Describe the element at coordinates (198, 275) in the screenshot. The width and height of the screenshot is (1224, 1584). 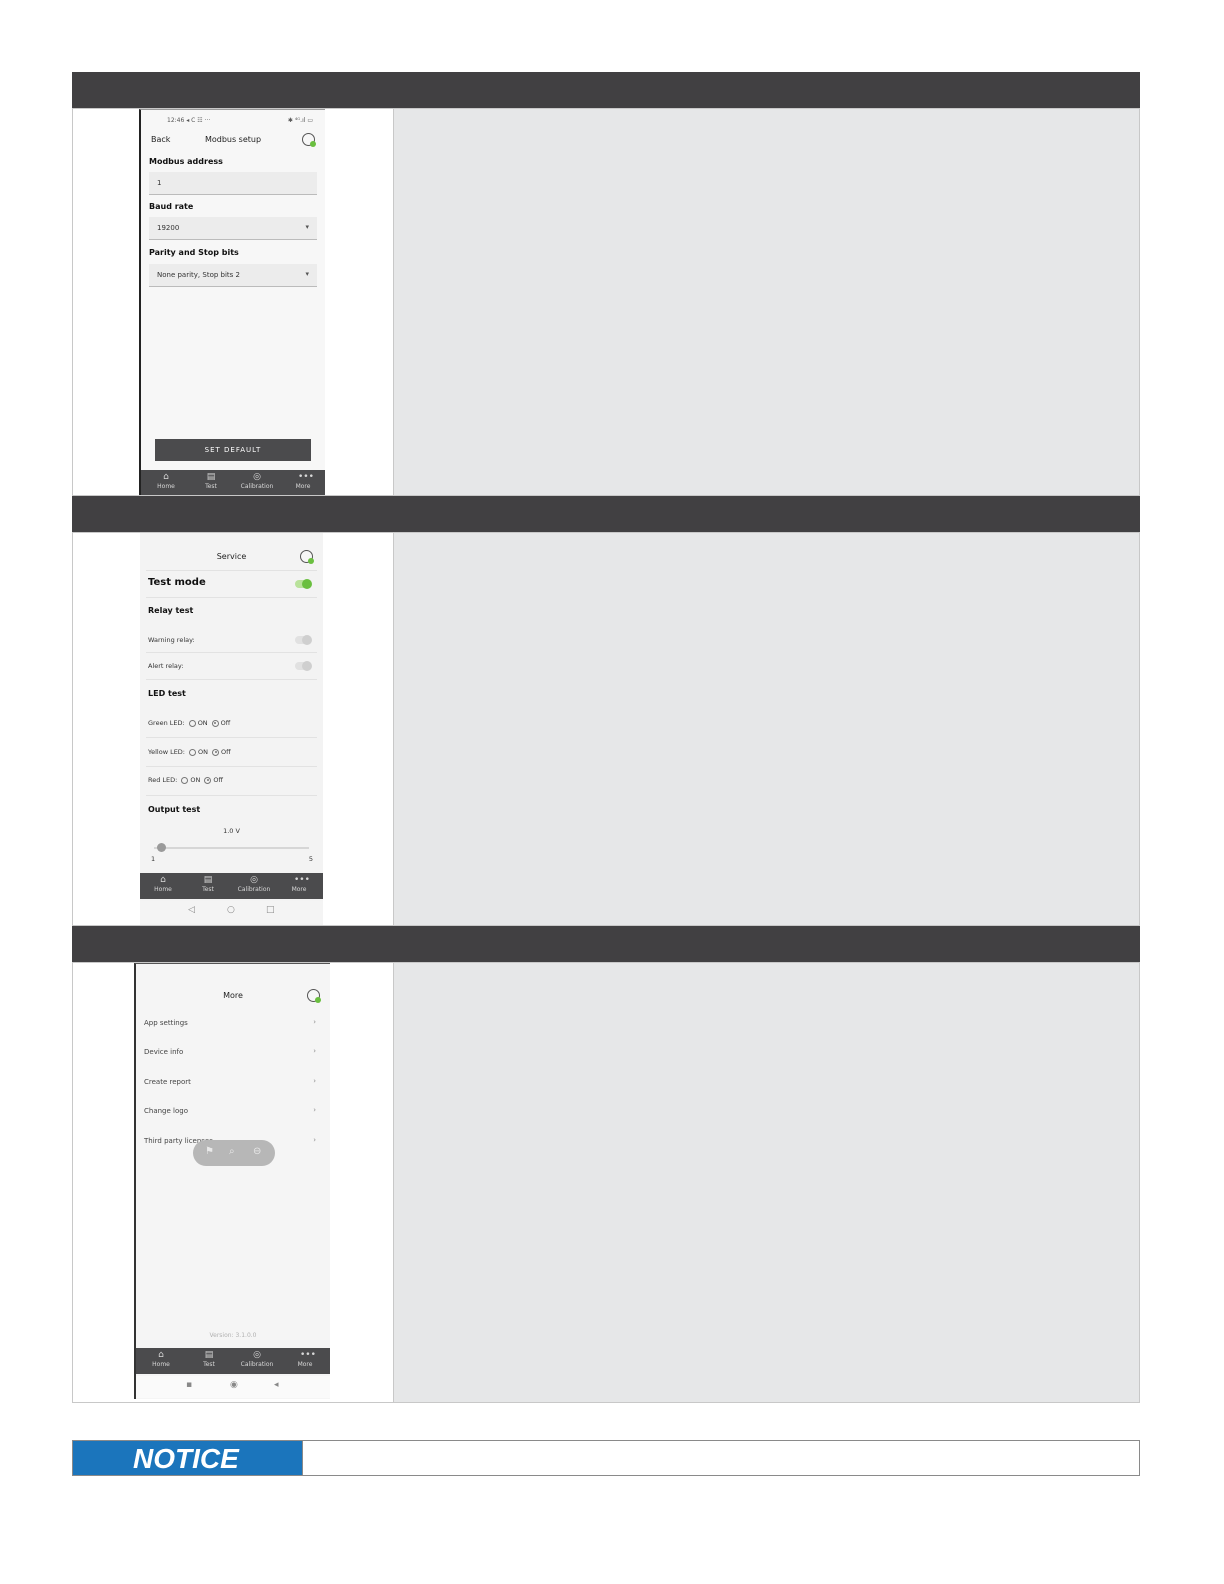
I see `parity-value: None parity, Stop bits 2` at that location.